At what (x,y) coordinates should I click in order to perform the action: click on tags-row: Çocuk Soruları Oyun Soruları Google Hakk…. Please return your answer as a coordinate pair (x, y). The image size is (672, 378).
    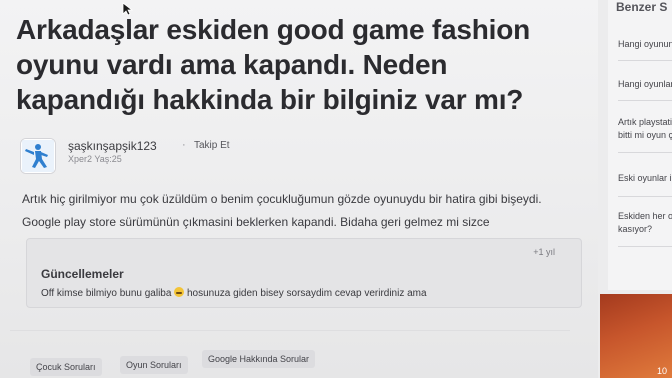
    Looking at the image, I should click on (310, 363).